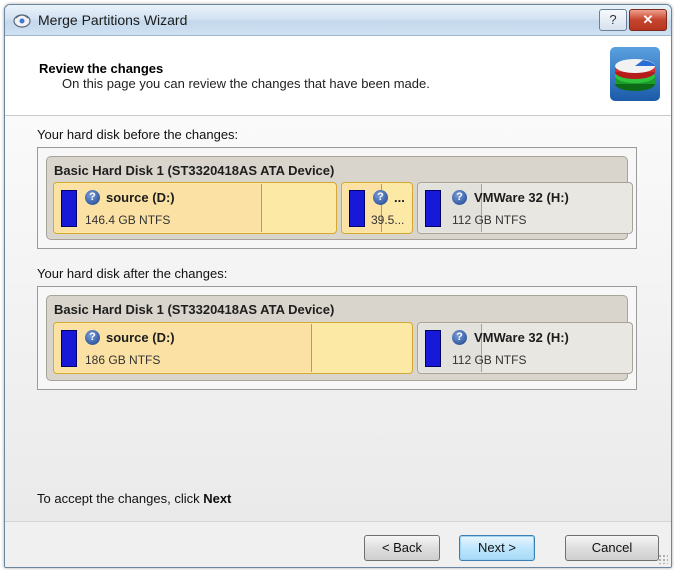 This screenshot has width=674, height=570. I want to click on after-label: Your hard disk after the changes:, so click(132, 273).